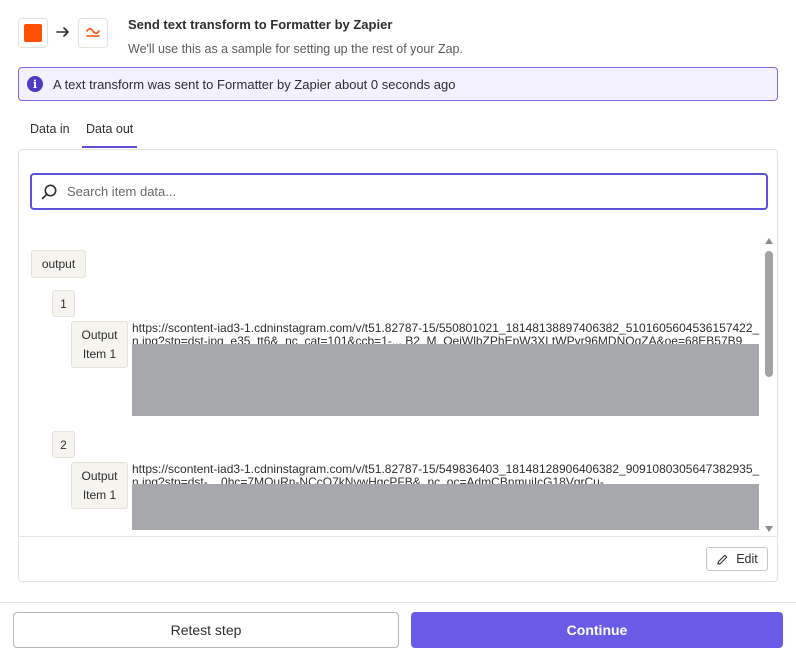 The height and width of the screenshot is (656, 796). I want to click on scroll-down-arrow-icon, so click(769, 529).